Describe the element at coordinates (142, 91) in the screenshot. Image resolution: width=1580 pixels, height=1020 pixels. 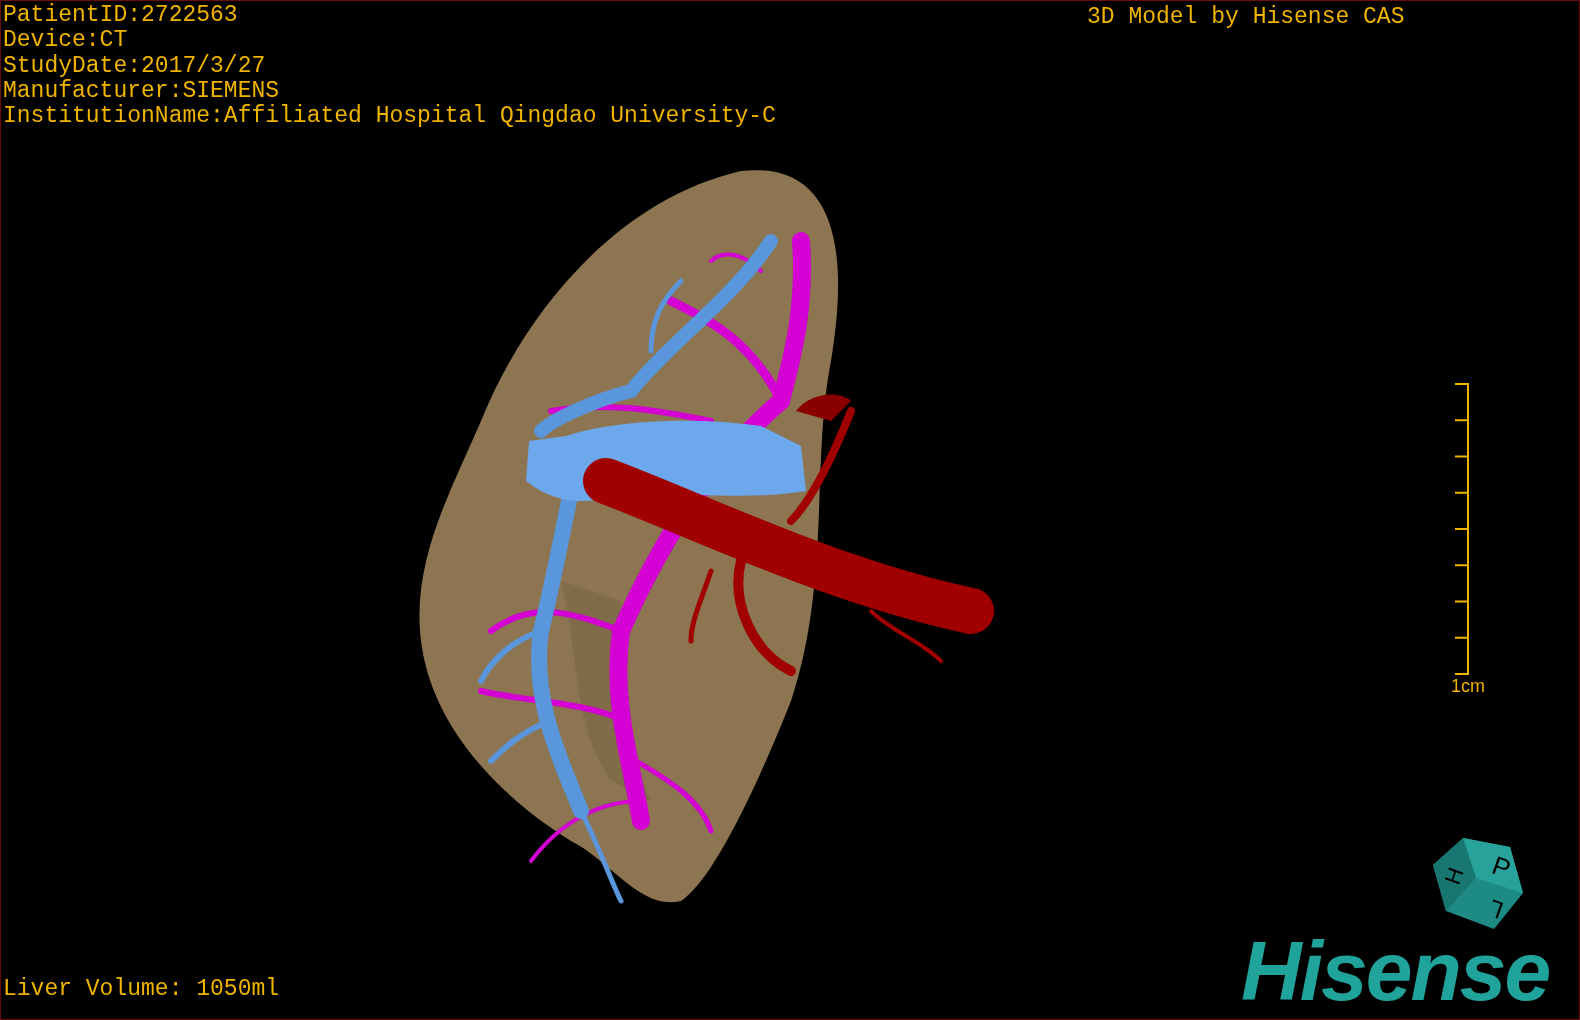
I see `dicom-info-text: Manufacturer:SIEMENS` at that location.